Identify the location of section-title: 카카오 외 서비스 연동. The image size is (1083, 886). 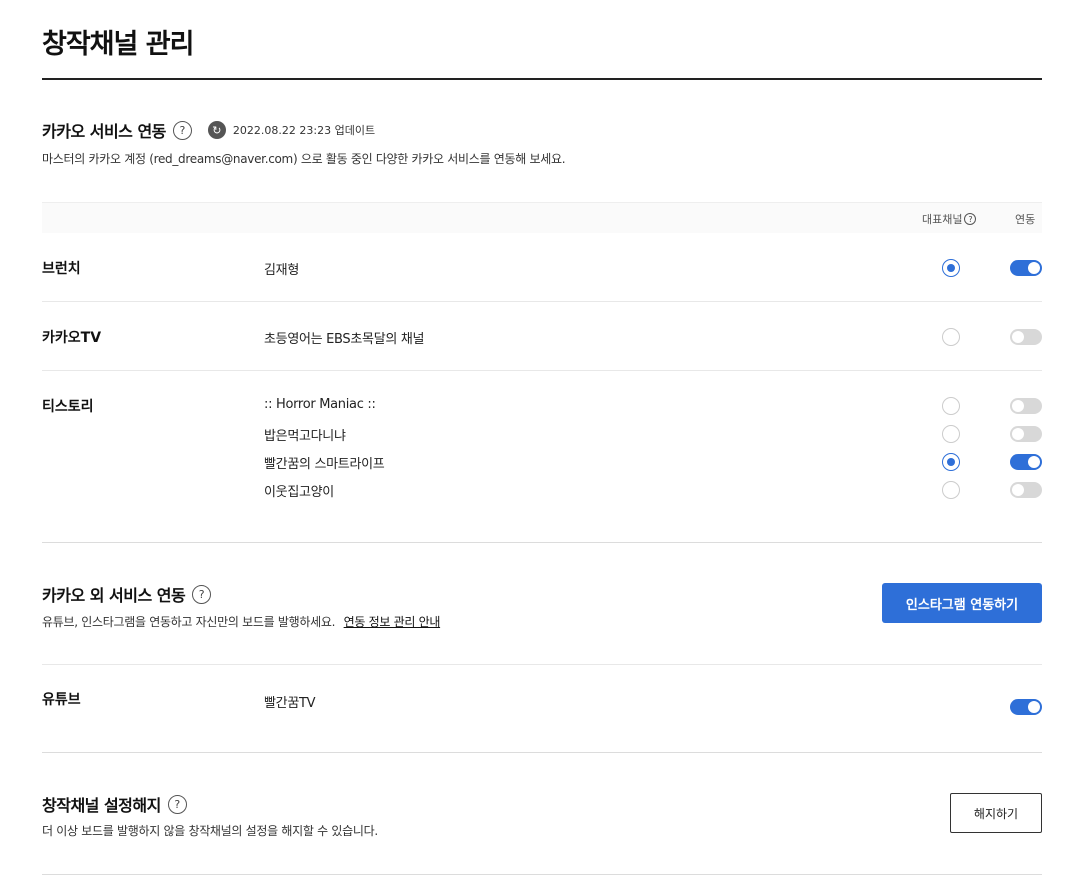
(114, 595).